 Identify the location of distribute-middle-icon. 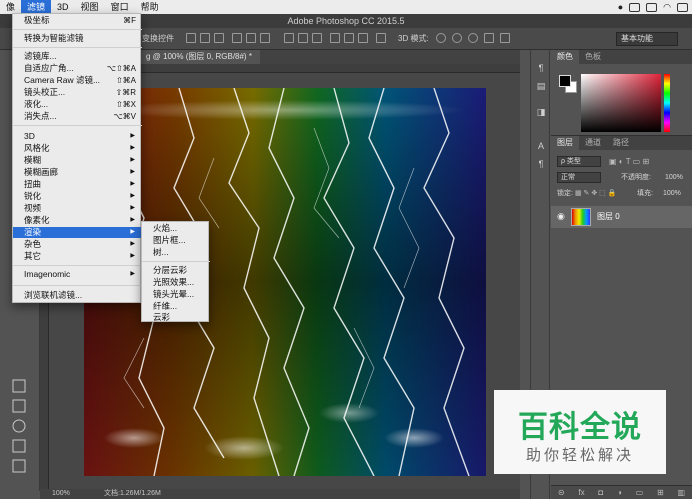
(303, 38).